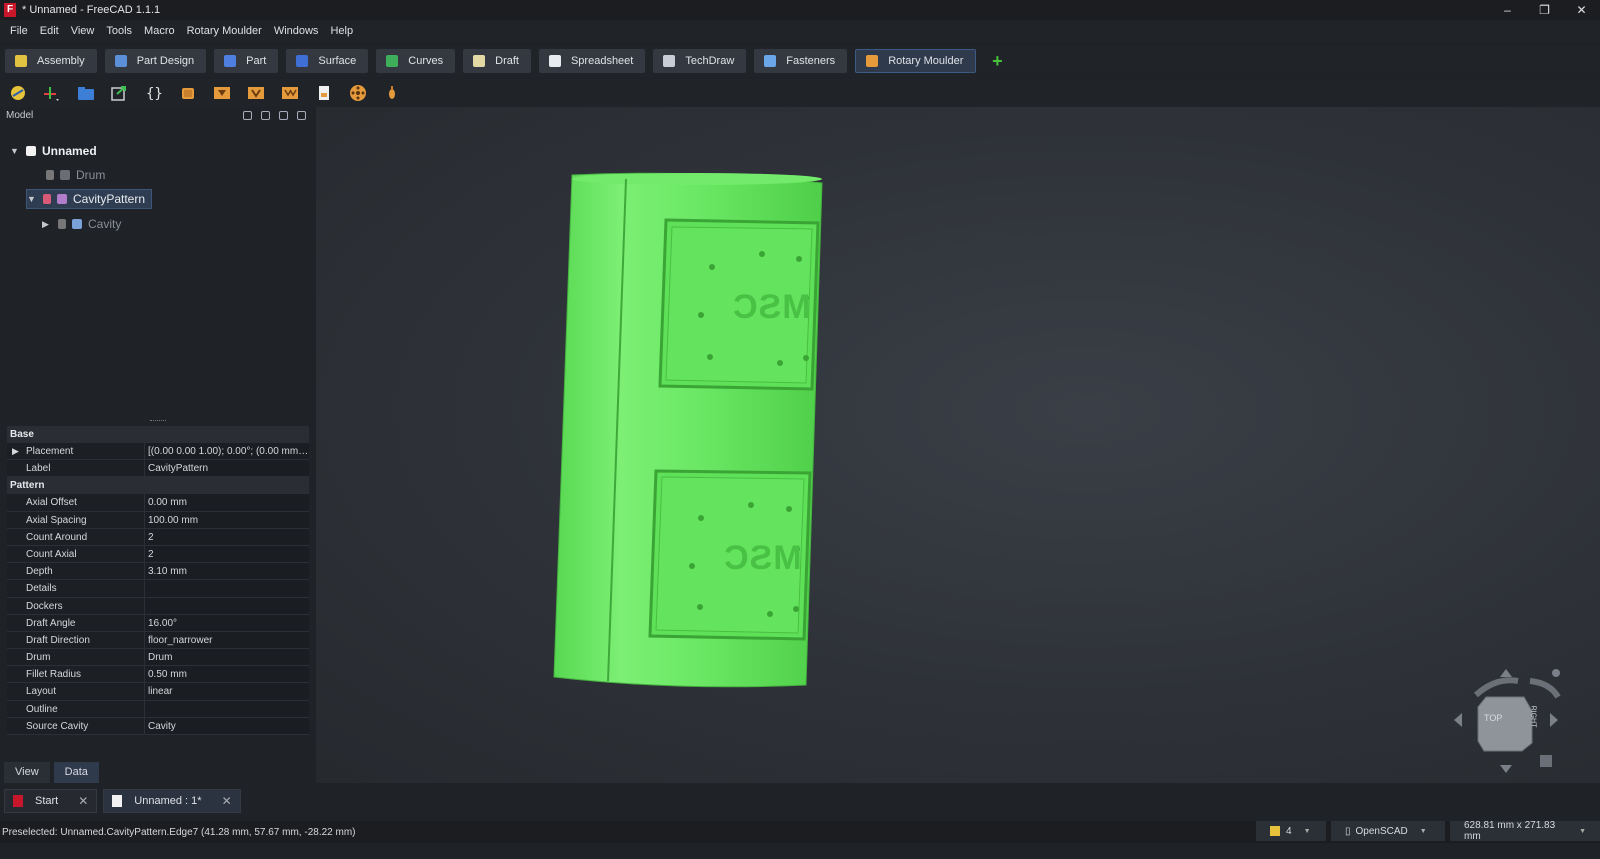 This screenshot has width=1600, height=859. I want to click on probe-icon, so click(392, 93).